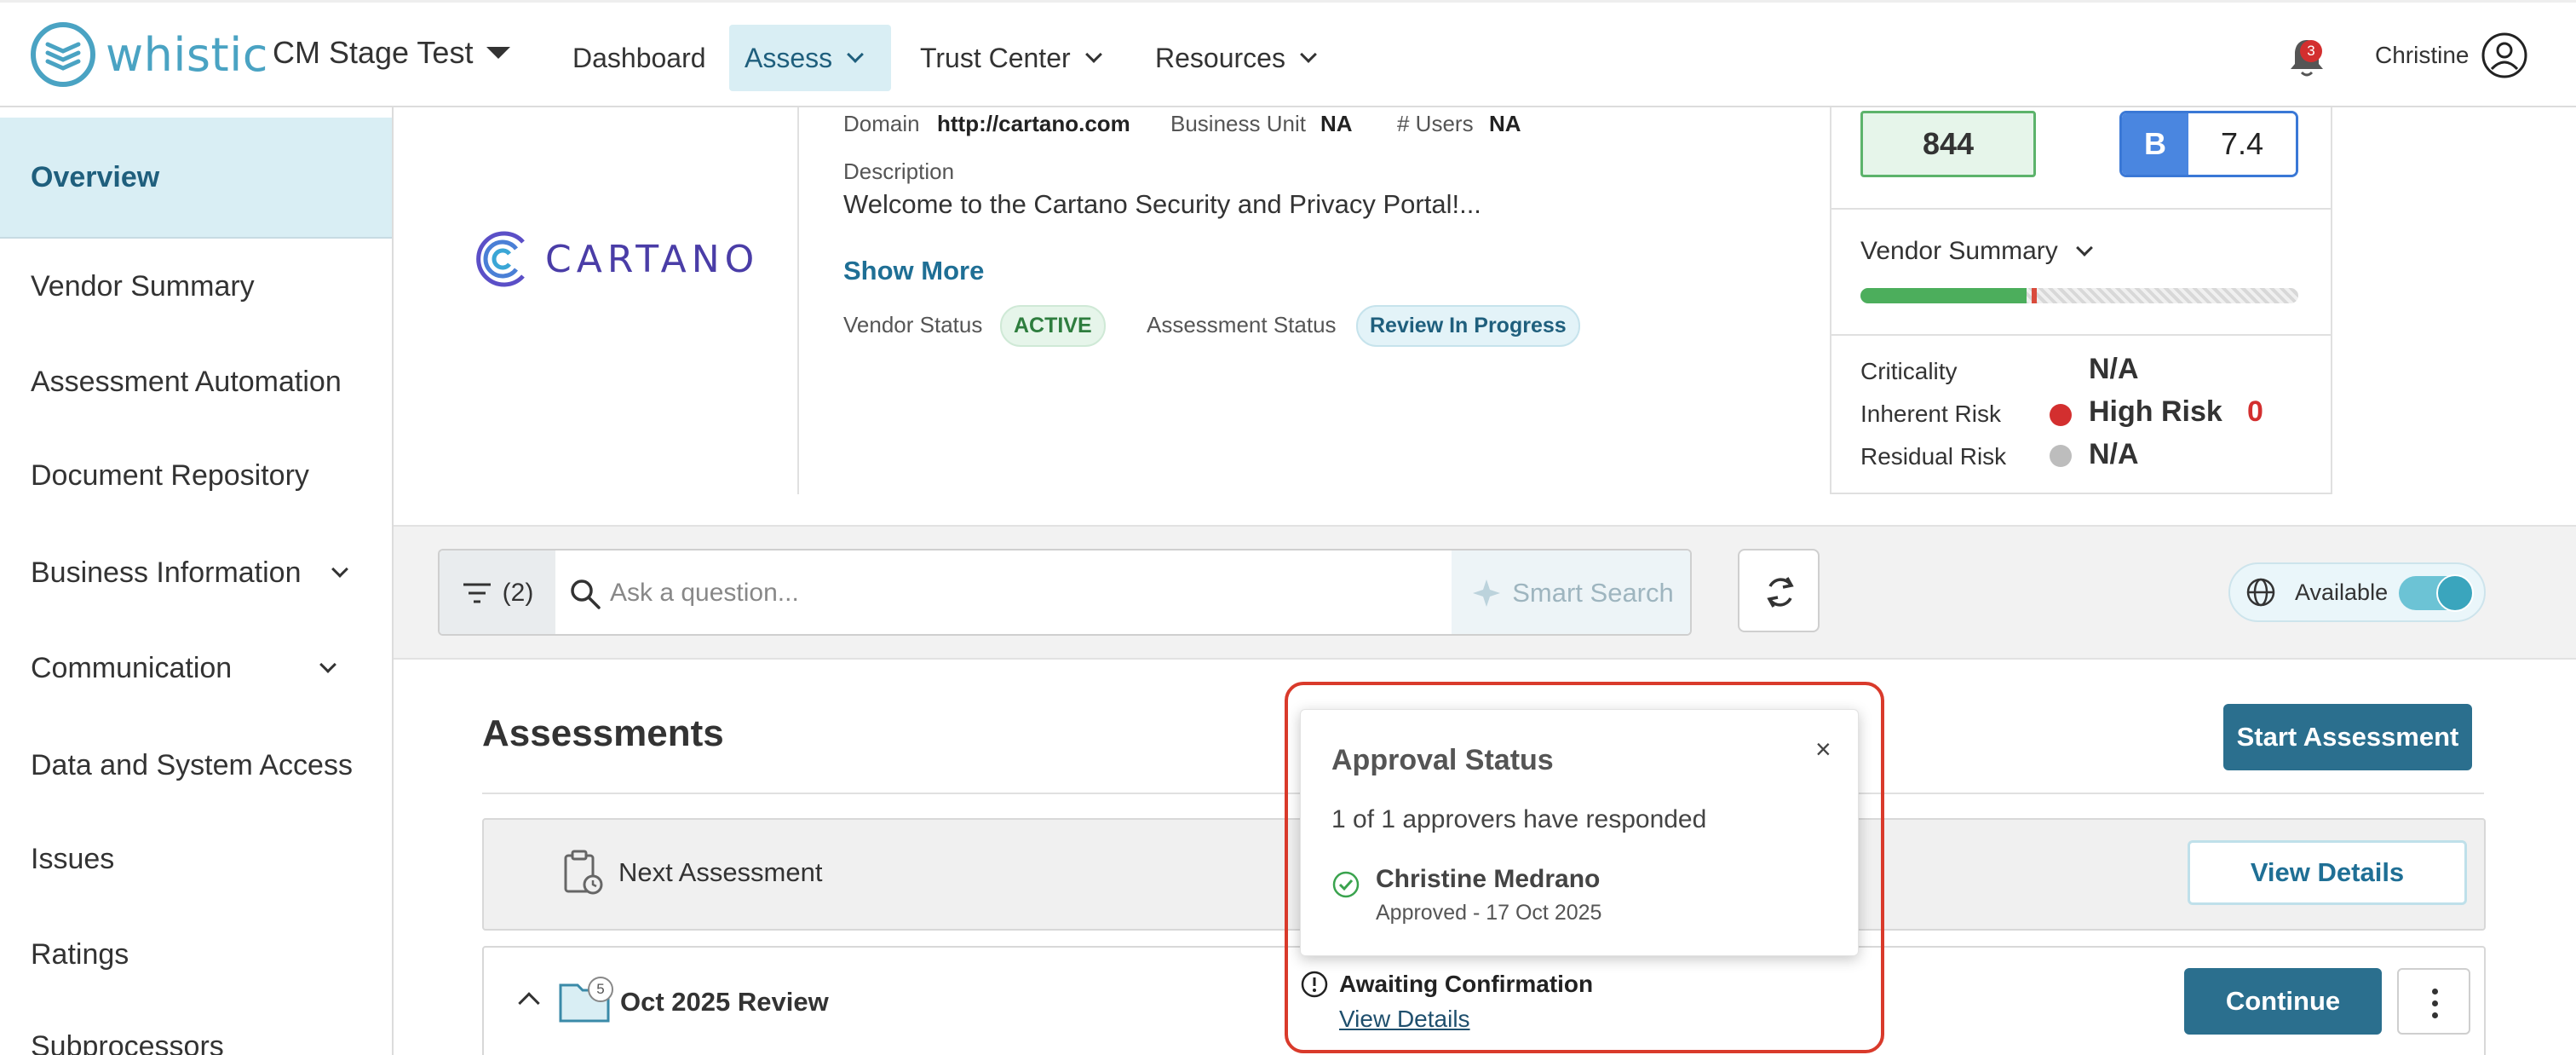  Describe the element at coordinates (518, 593) in the screenshot. I see `filter-count: (2)` at that location.